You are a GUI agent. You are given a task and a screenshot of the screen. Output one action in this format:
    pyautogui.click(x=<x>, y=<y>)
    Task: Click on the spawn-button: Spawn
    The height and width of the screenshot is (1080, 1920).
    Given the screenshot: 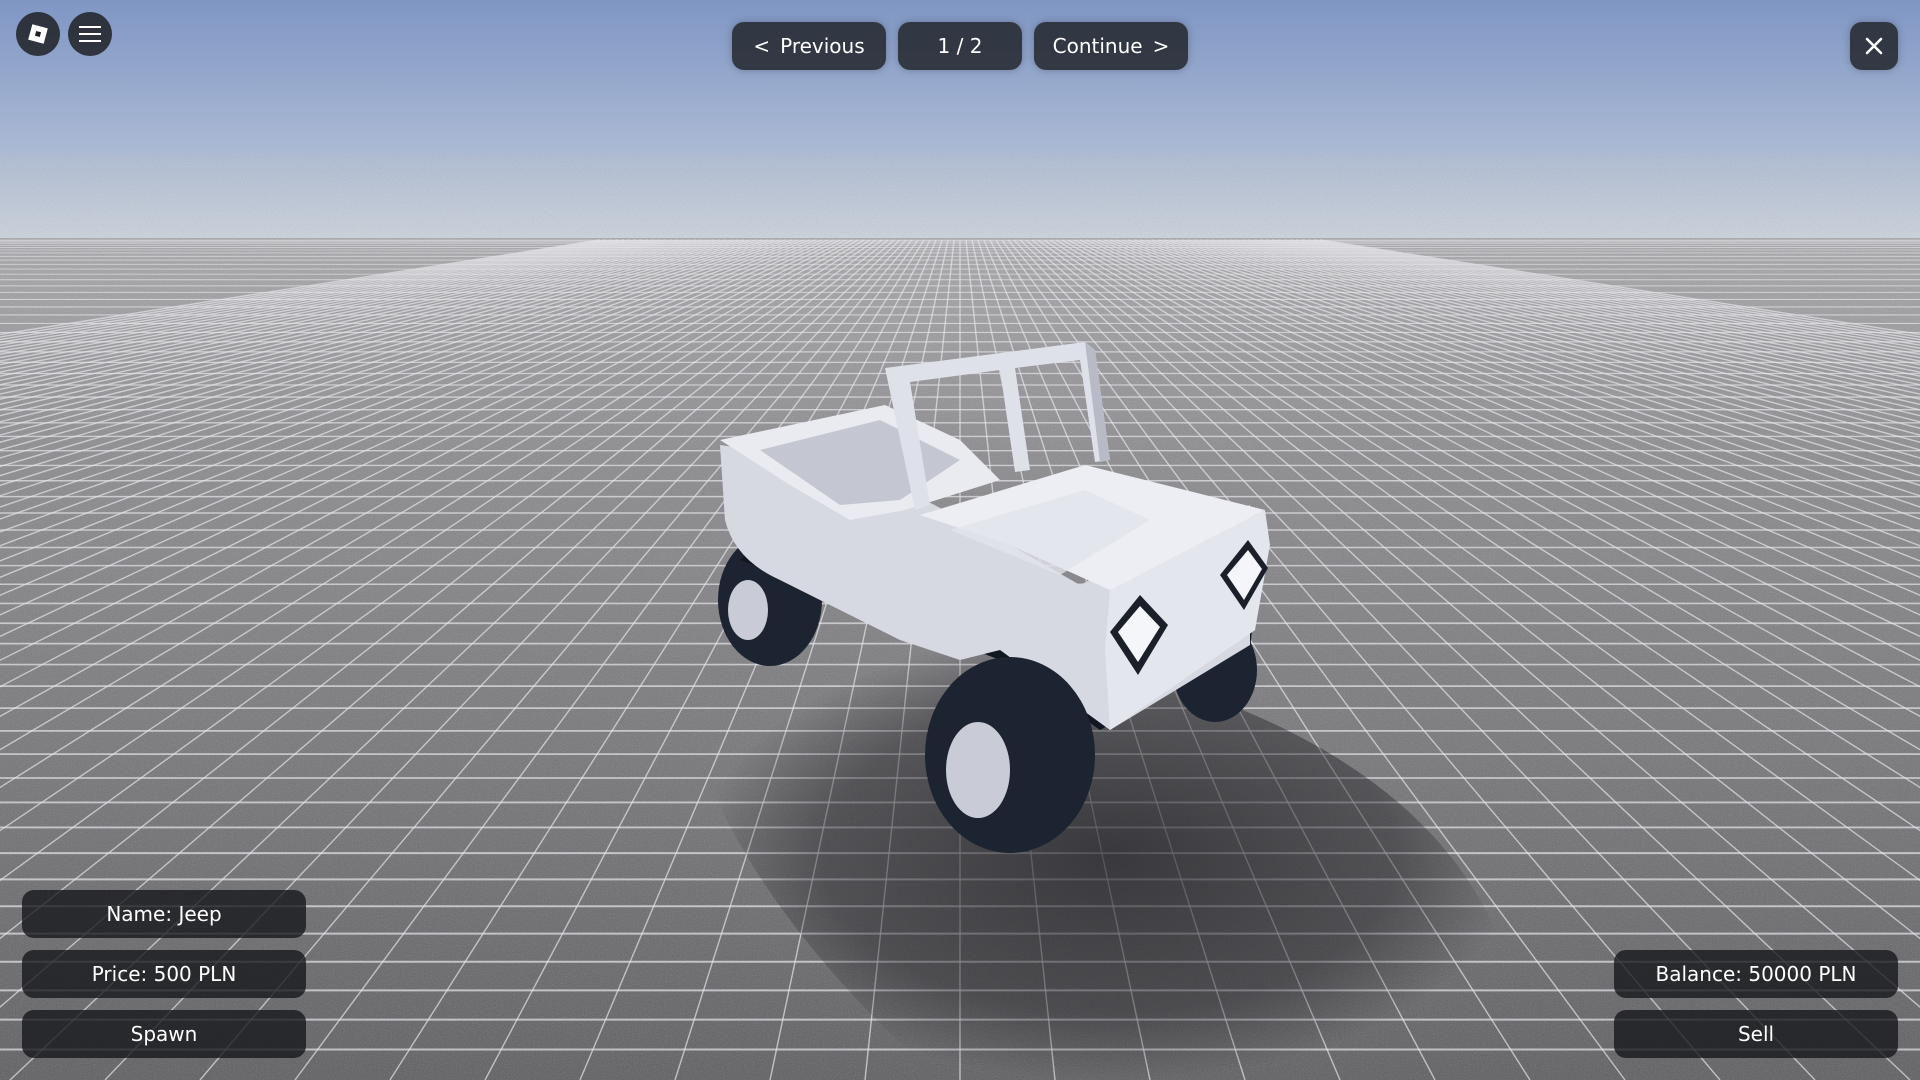 What is the action you would take?
    pyautogui.click(x=164, y=1034)
    